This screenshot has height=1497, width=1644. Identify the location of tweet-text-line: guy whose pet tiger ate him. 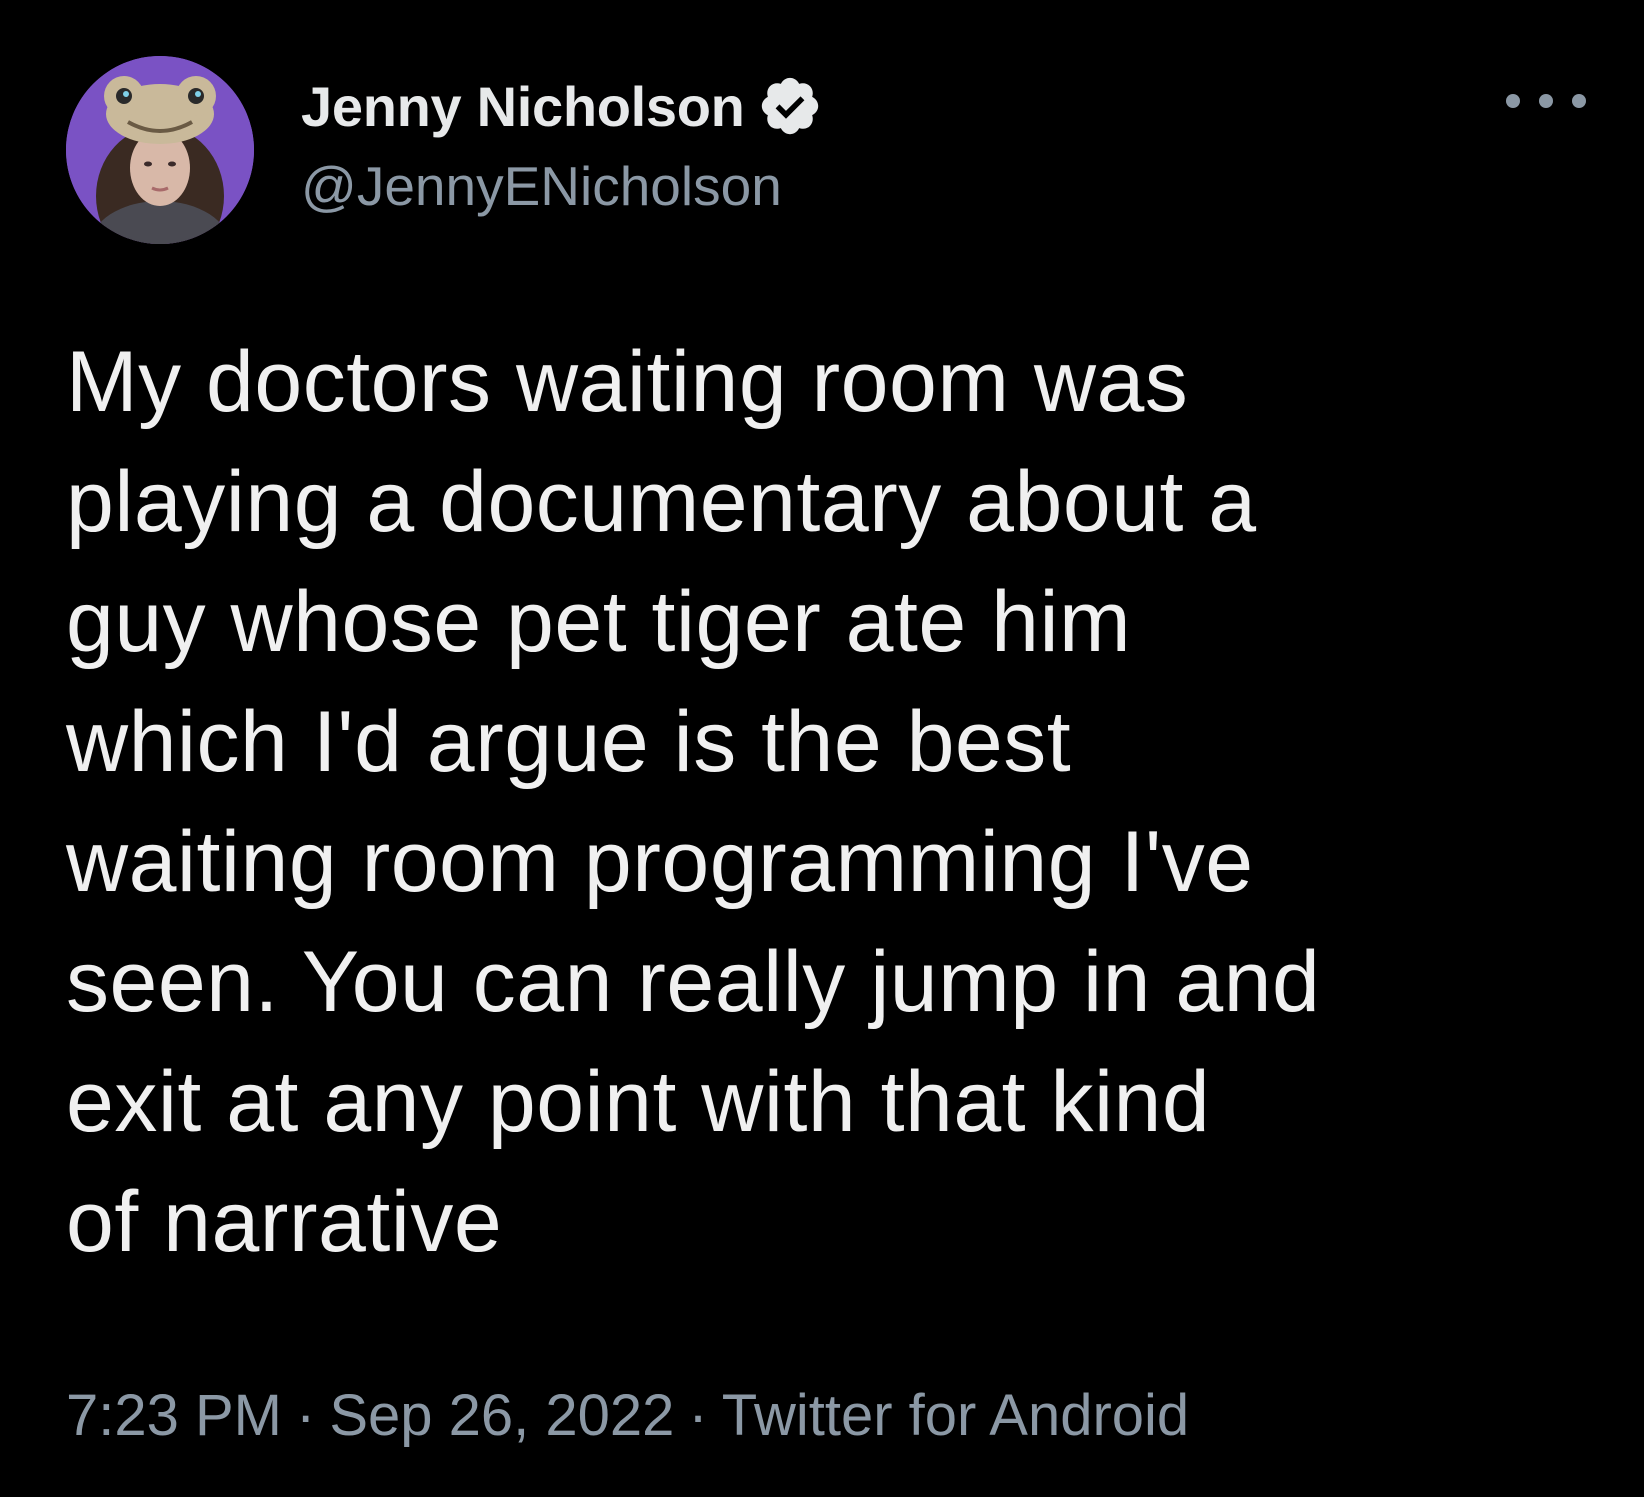
(599, 622).